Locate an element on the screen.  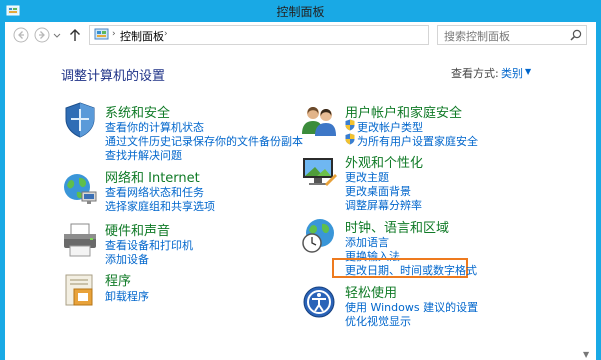
title-bar: 控制面板 is located at coordinates (300, 11).